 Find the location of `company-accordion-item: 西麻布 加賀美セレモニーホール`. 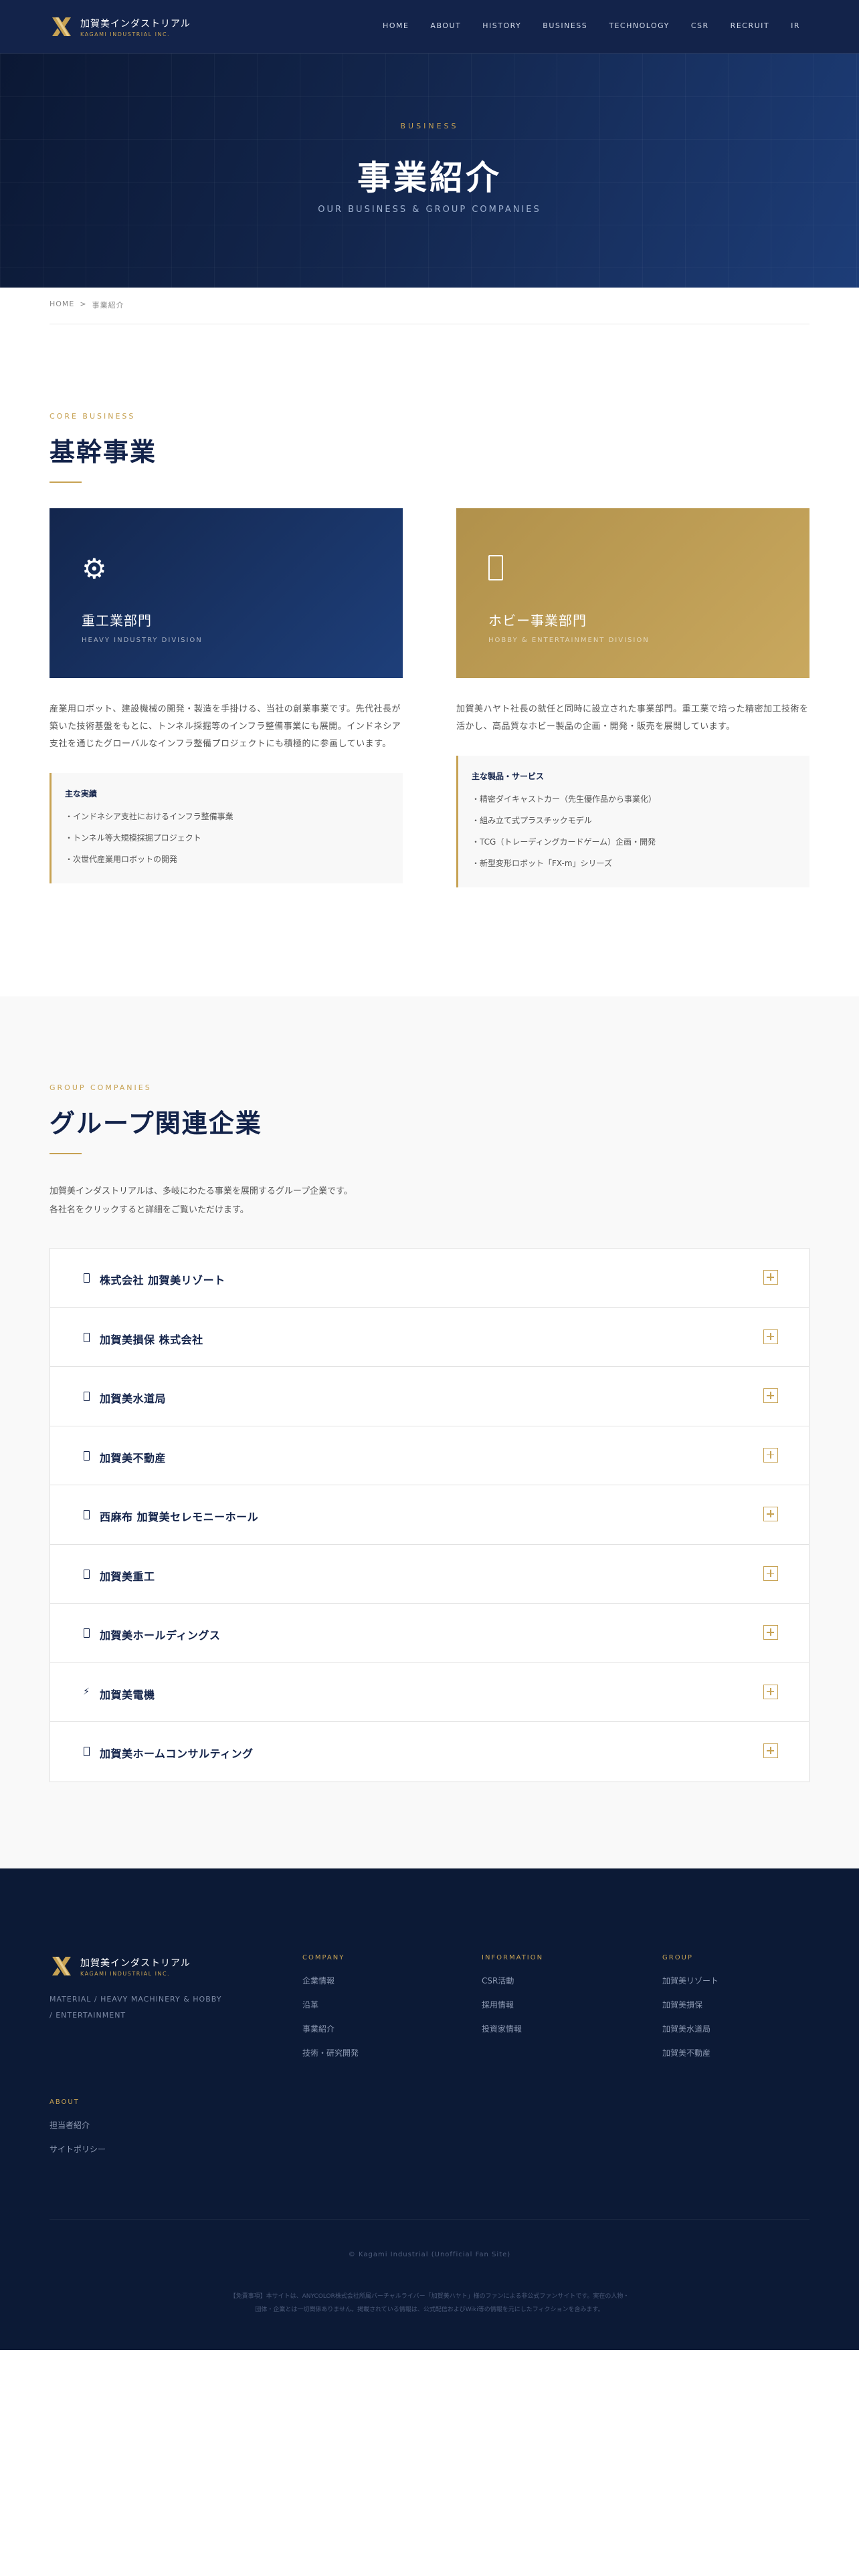

company-accordion-item: 西麻布 加賀美セレモニーホール is located at coordinates (429, 1515).